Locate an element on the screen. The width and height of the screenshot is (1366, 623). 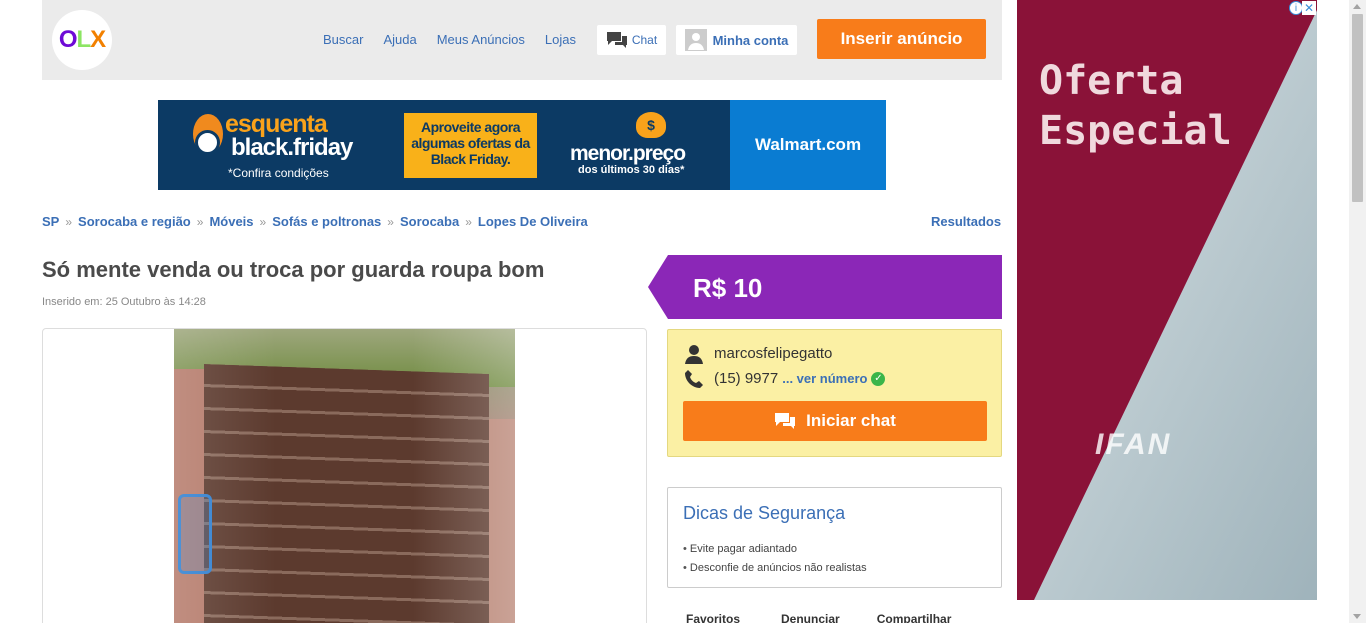
account-button: Minha conta is located at coordinates (736, 40).